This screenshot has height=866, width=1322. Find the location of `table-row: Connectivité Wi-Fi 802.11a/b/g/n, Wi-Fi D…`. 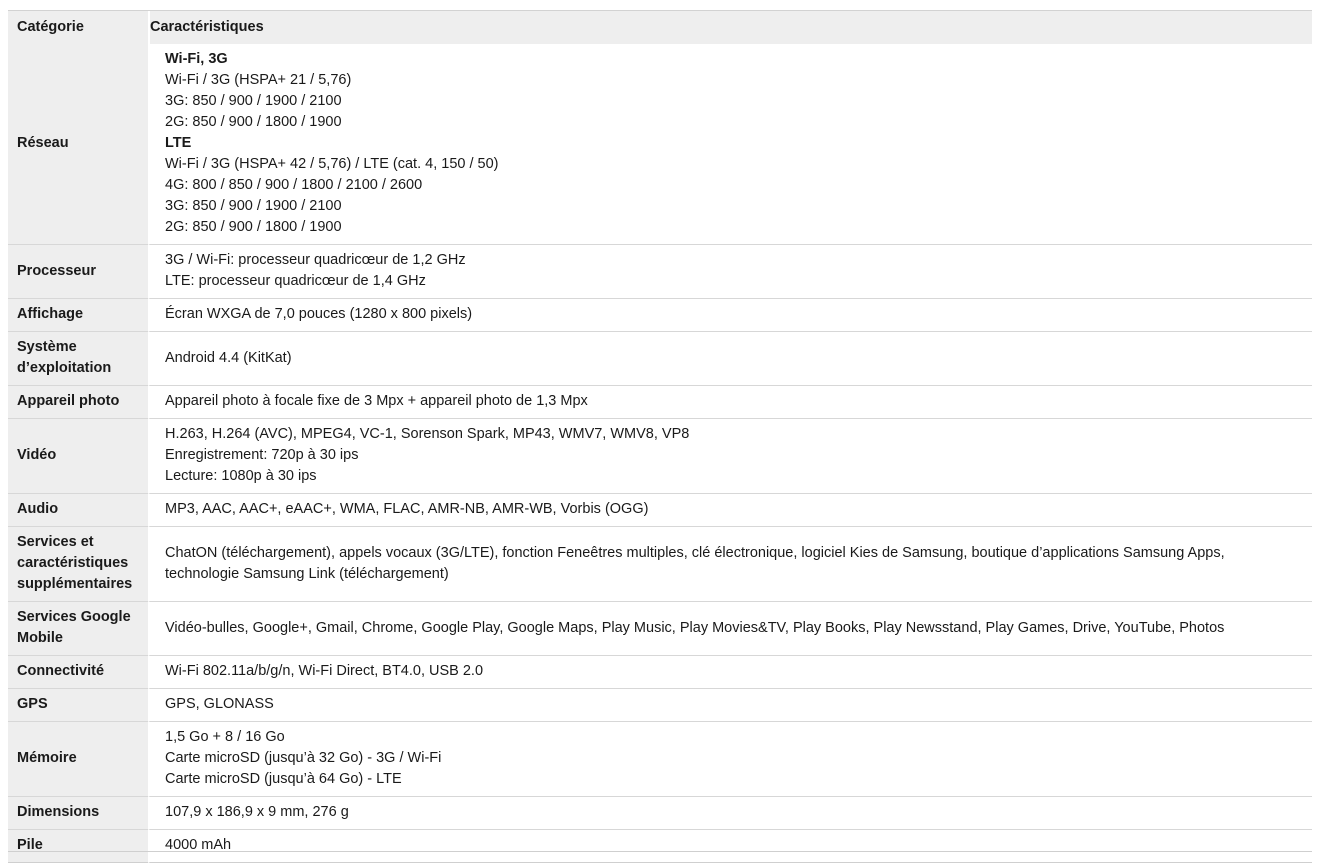

table-row: Connectivité Wi-Fi 802.11a/b/g/n, Wi-Fi D… is located at coordinates (660, 672).